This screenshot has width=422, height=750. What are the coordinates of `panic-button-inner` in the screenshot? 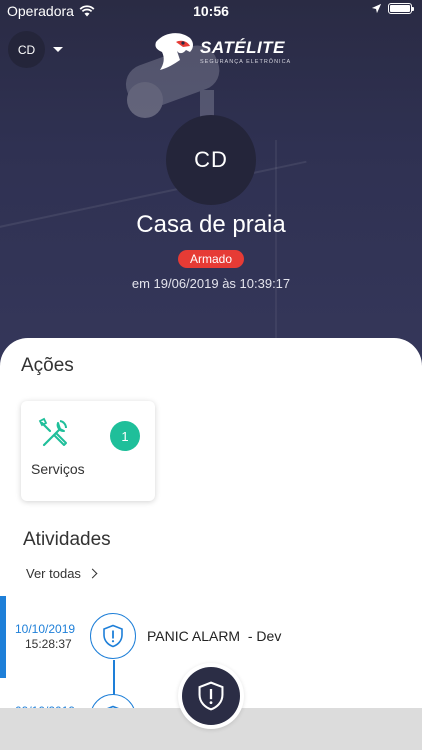 It's located at (211, 696).